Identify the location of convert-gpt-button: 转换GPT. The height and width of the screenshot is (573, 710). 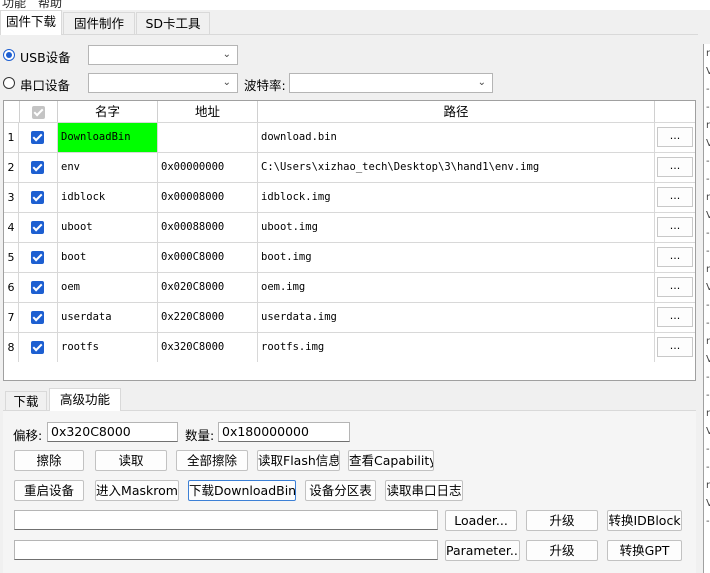
(644, 550).